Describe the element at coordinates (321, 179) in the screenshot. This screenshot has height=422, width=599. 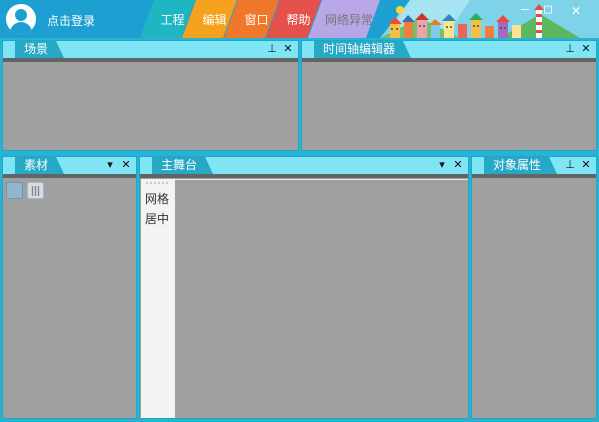
I see `stage-canvas-edge` at that location.